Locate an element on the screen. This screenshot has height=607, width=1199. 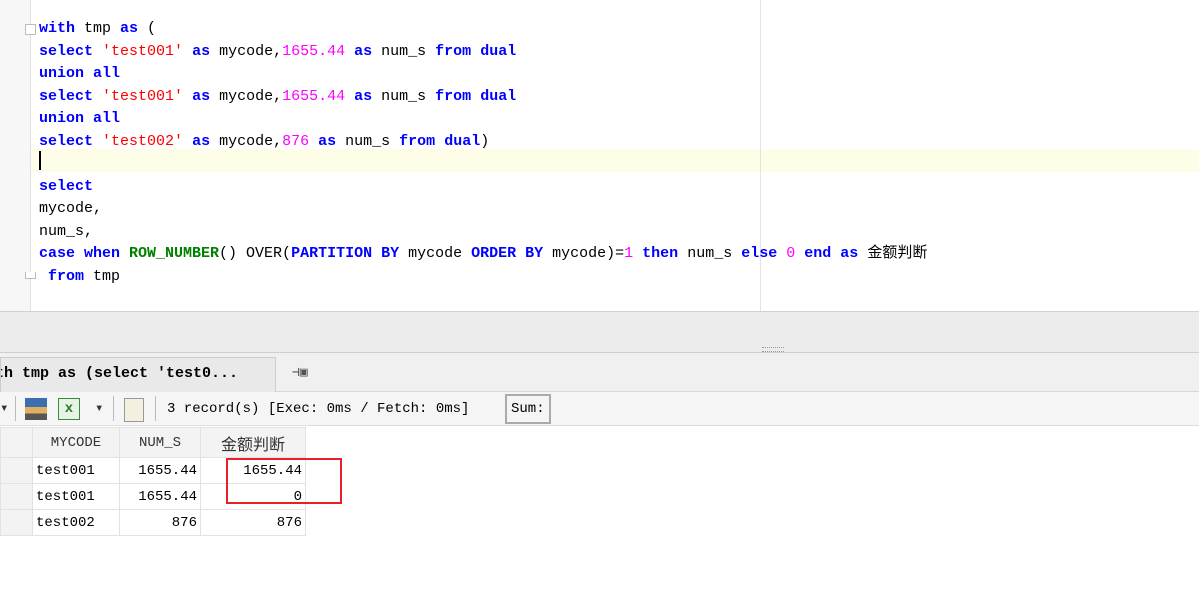
code-token-pl: mycode is located at coordinates (435, 253).